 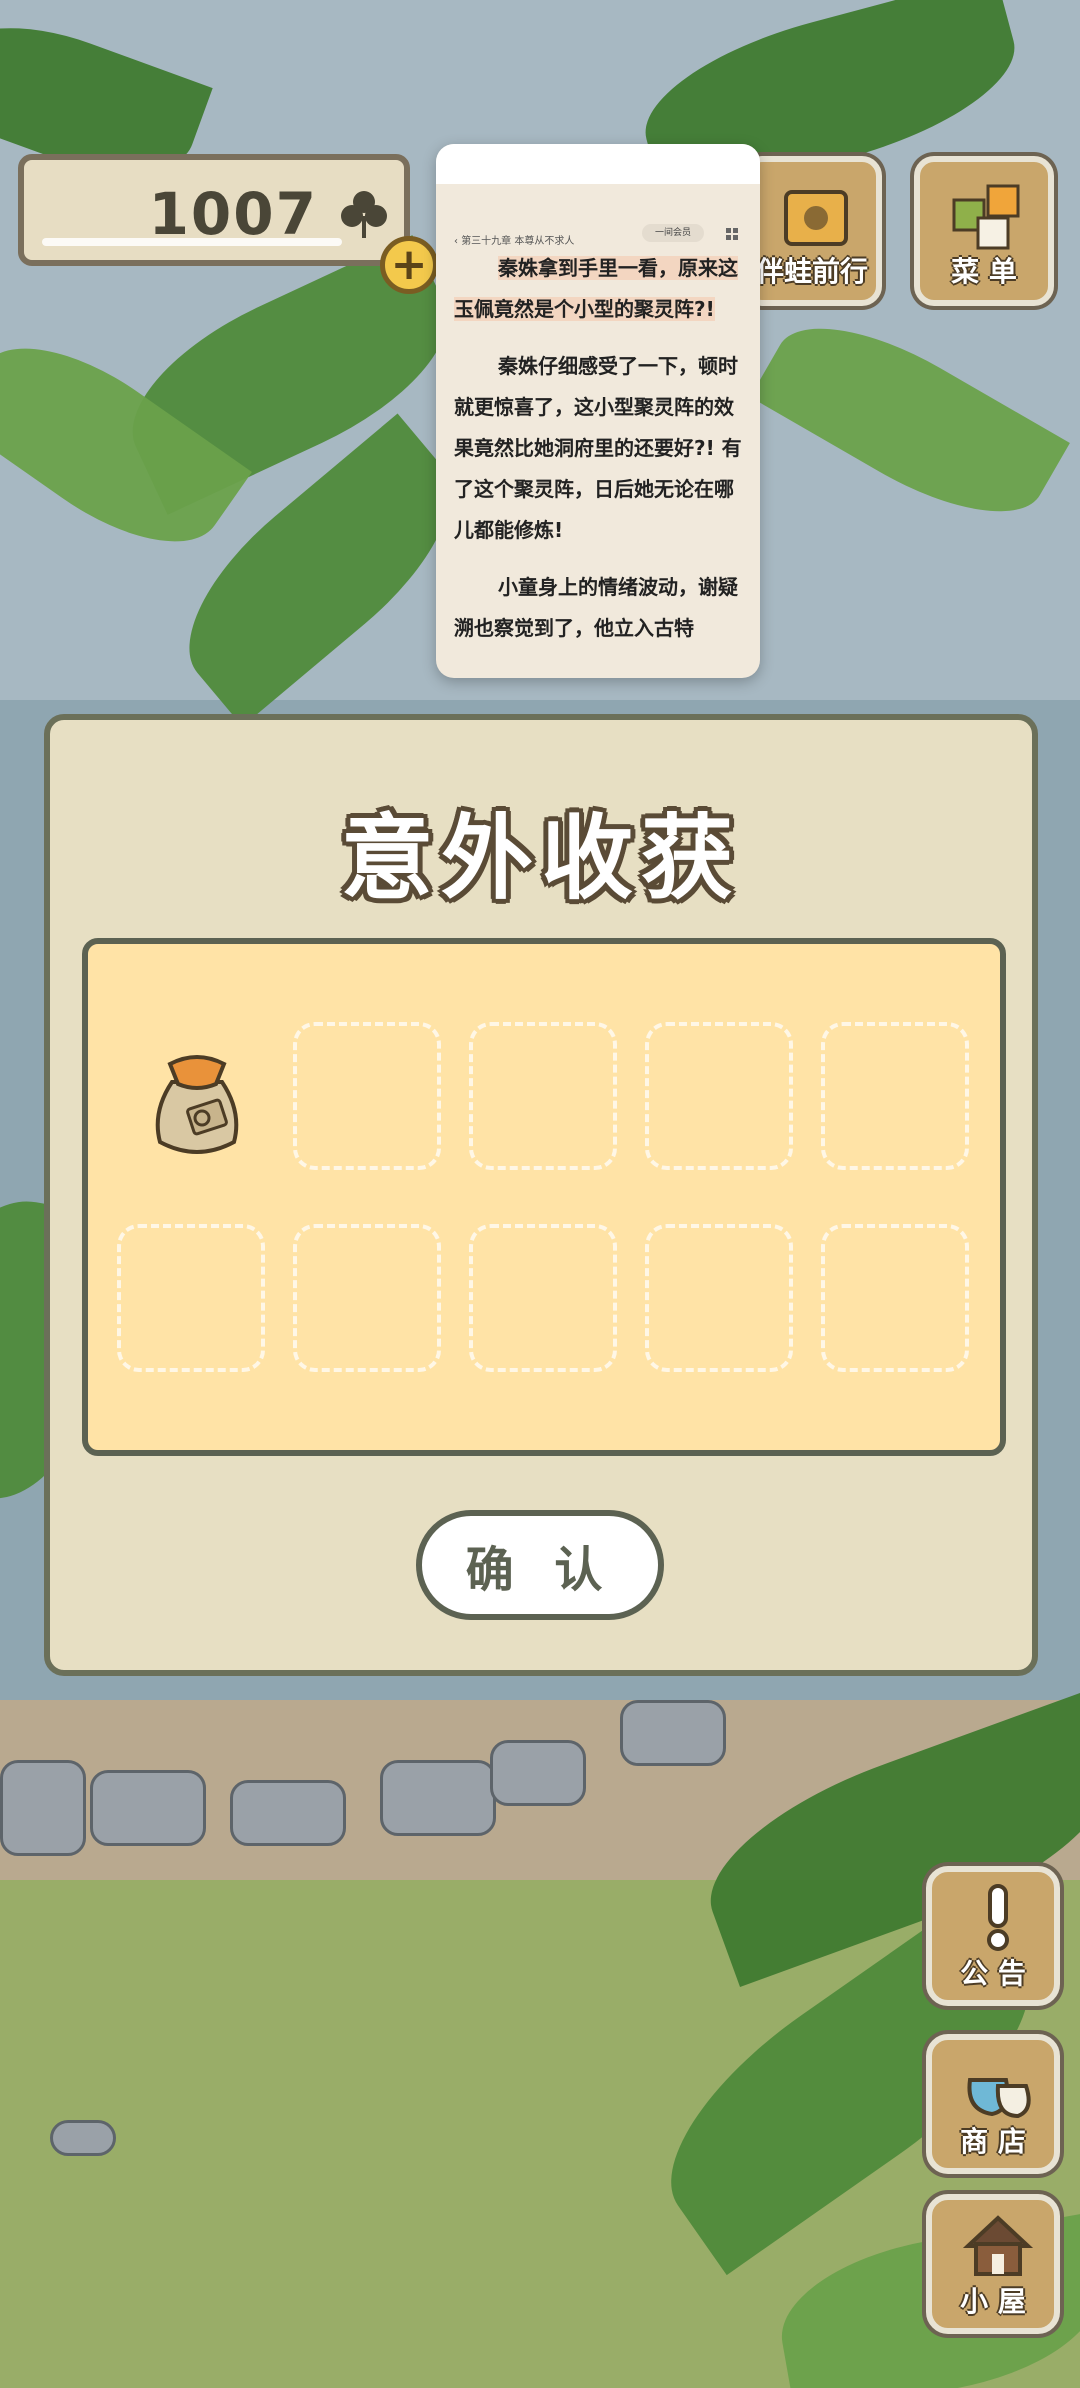 I want to click on highlighted-text: 秦姝拿到手里一看，原来这玉佩竟然是个小型的聚灵阵?!, so click(x=596, y=288).